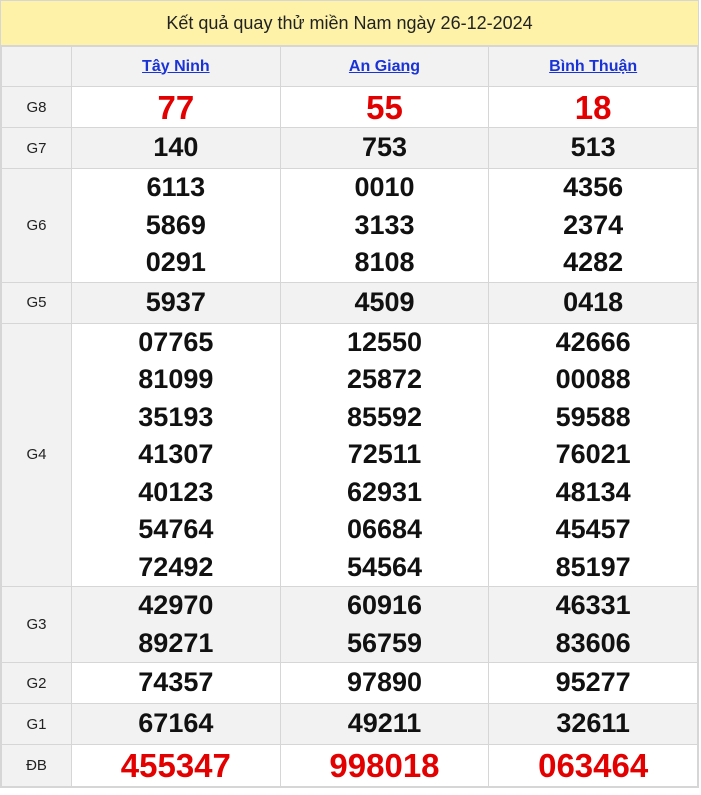 This screenshot has height=795, width=701. What do you see at coordinates (36, 225) in the screenshot?
I see `prize-label: G6` at bounding box center [36, 225].